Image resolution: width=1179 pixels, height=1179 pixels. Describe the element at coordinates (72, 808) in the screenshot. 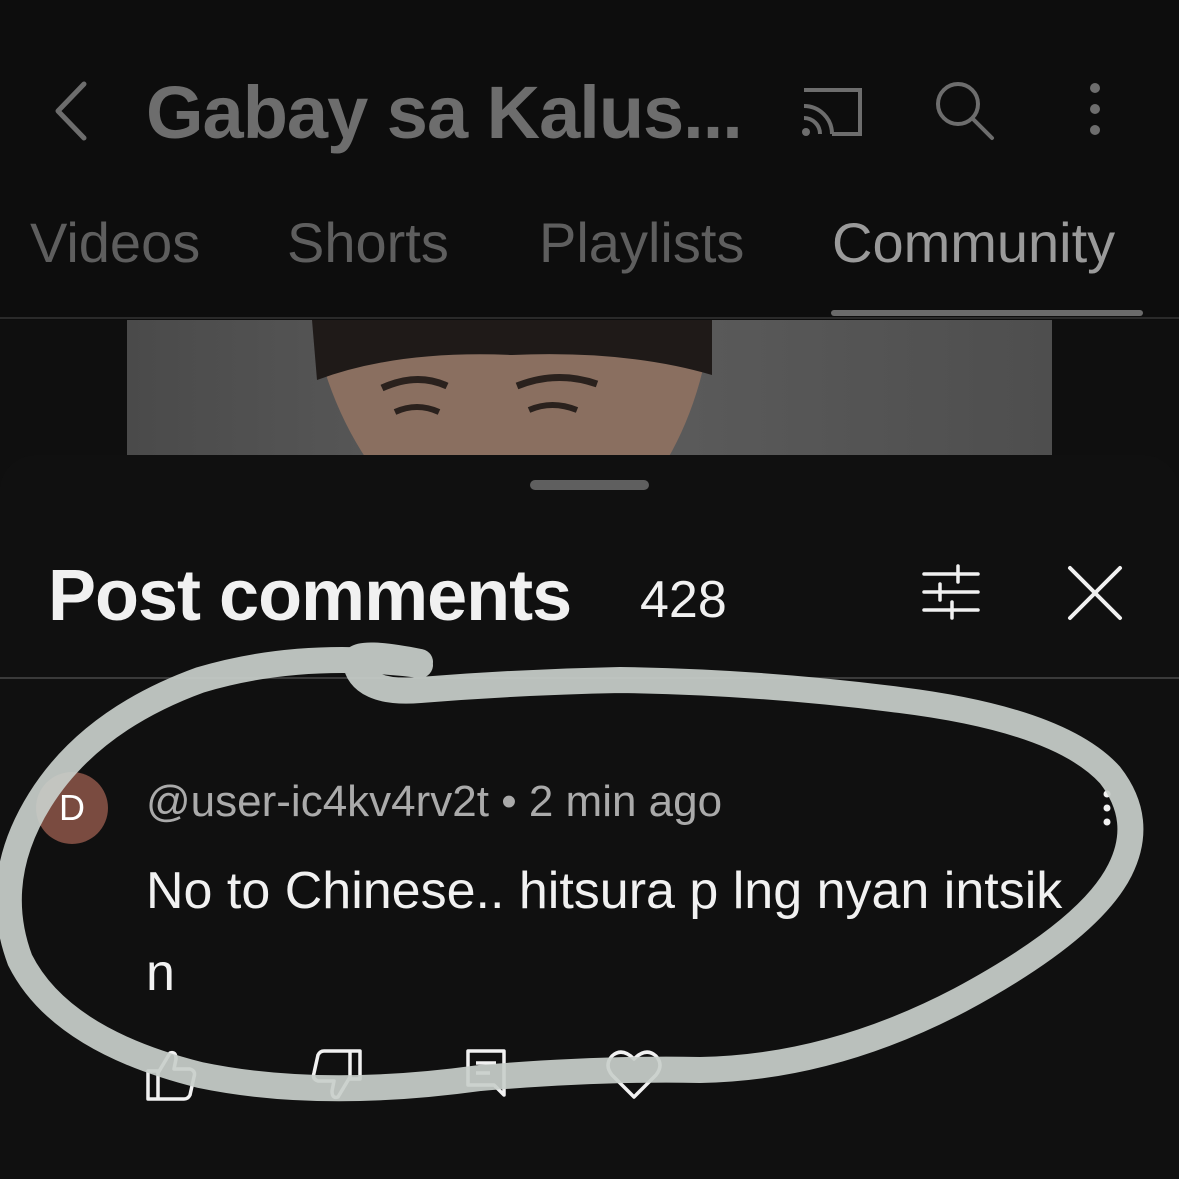

I see `avatar: D` at that location.